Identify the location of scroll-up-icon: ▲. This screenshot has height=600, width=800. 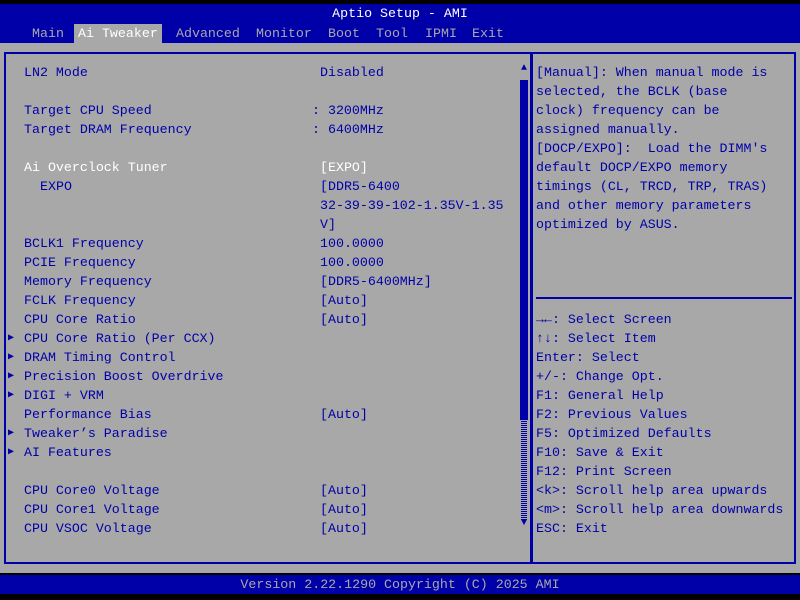
(524, 68).